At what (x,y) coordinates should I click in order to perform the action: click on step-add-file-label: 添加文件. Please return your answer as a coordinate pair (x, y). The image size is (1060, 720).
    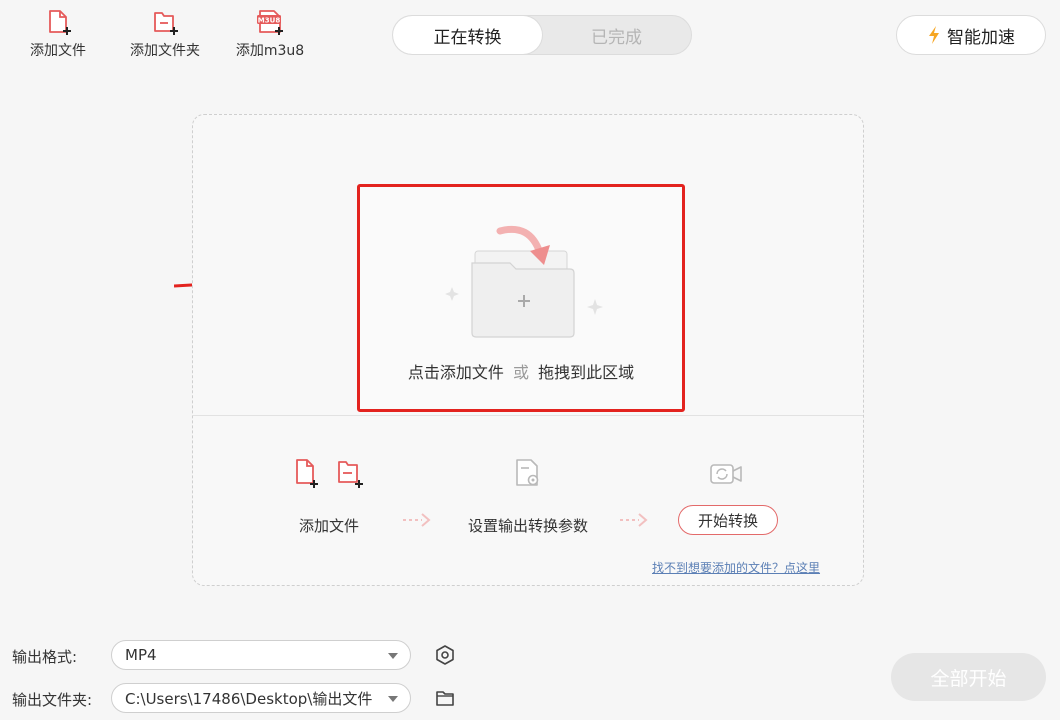
    Looking at the image, I should click on (329, 526).